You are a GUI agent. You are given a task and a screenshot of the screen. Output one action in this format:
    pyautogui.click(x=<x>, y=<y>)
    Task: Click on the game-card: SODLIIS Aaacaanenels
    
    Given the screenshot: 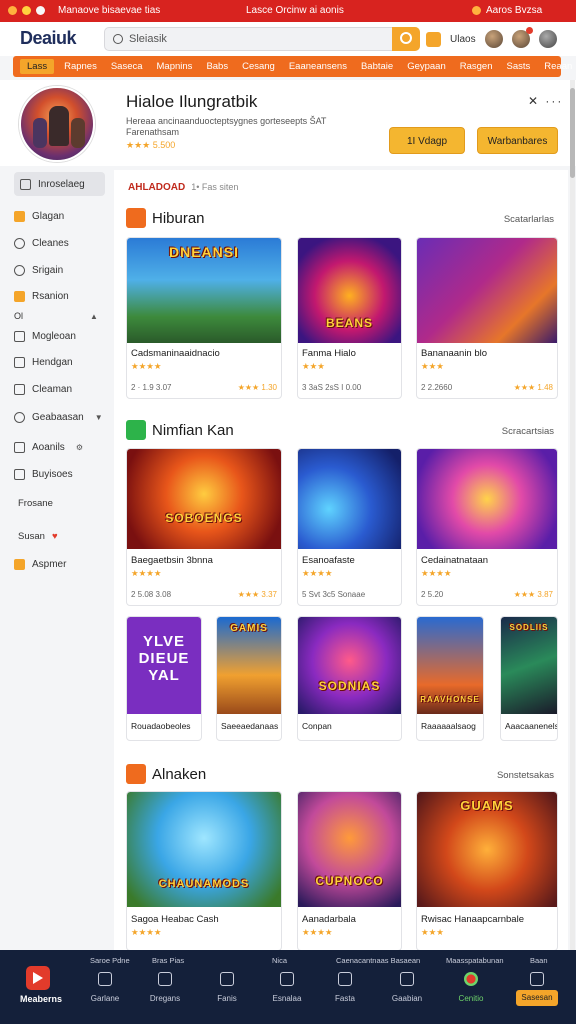 What is the action you would take?
    pyautogui.click(x=529, y=678)
    